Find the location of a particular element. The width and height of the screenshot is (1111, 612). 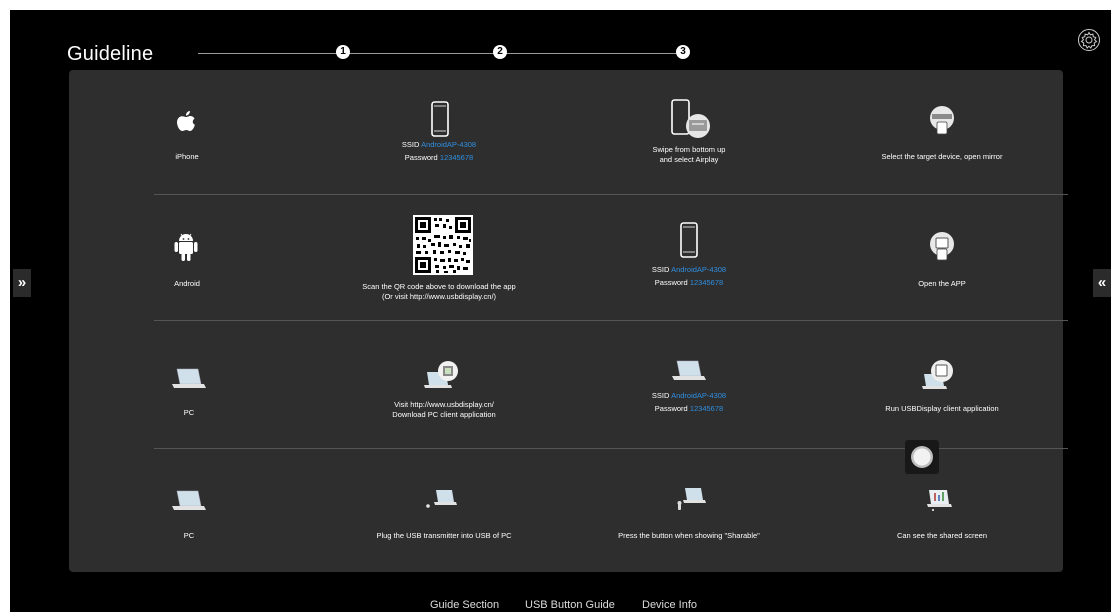

instruction-text: Open the APP is located at coordinates (942, 283).